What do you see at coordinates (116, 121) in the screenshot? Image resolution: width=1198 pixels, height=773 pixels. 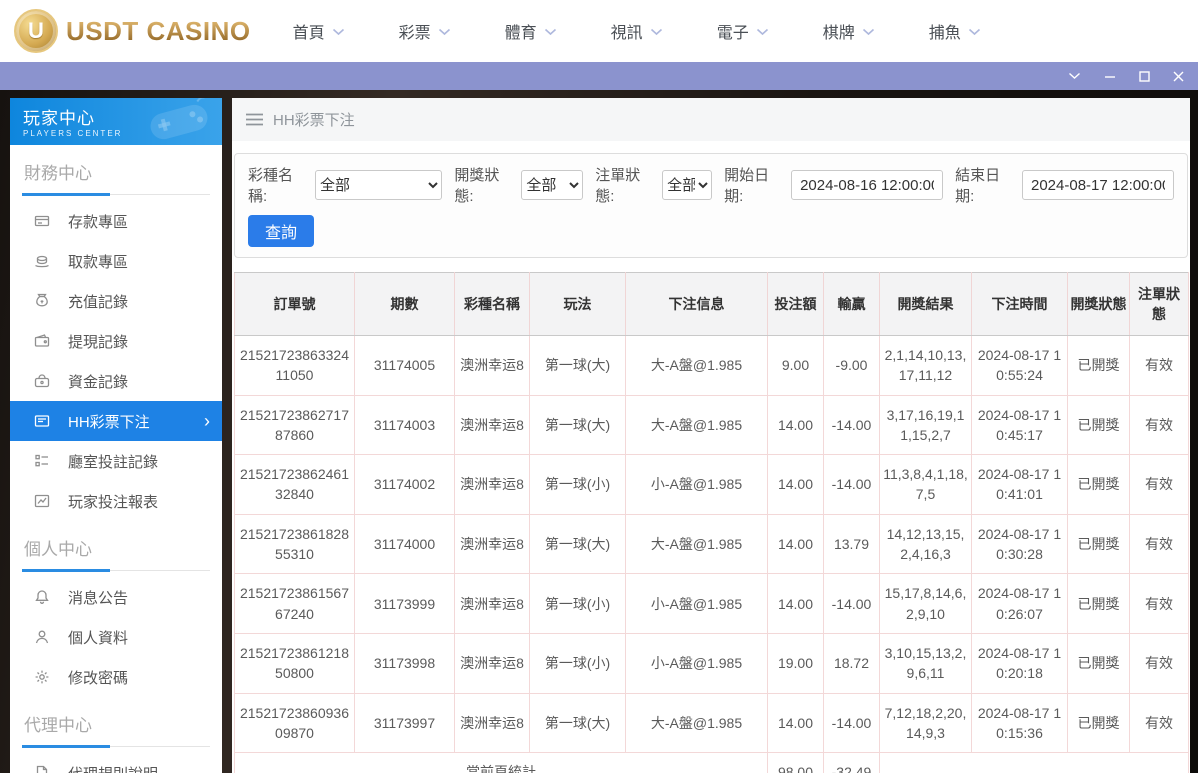 I see `players-center-header: 玩家中心 PLAYERS CENTER` at bounding box center [116, 121].